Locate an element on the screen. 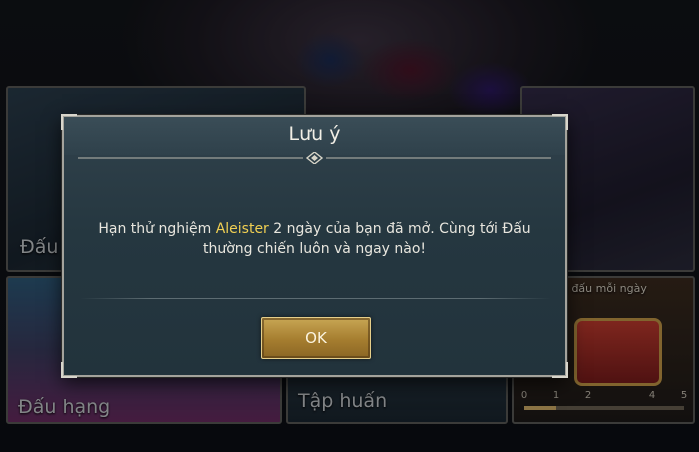 Image resolution: width=699 pixels, height=452 pixels. header-ornament is located at coordinates (314, 158).